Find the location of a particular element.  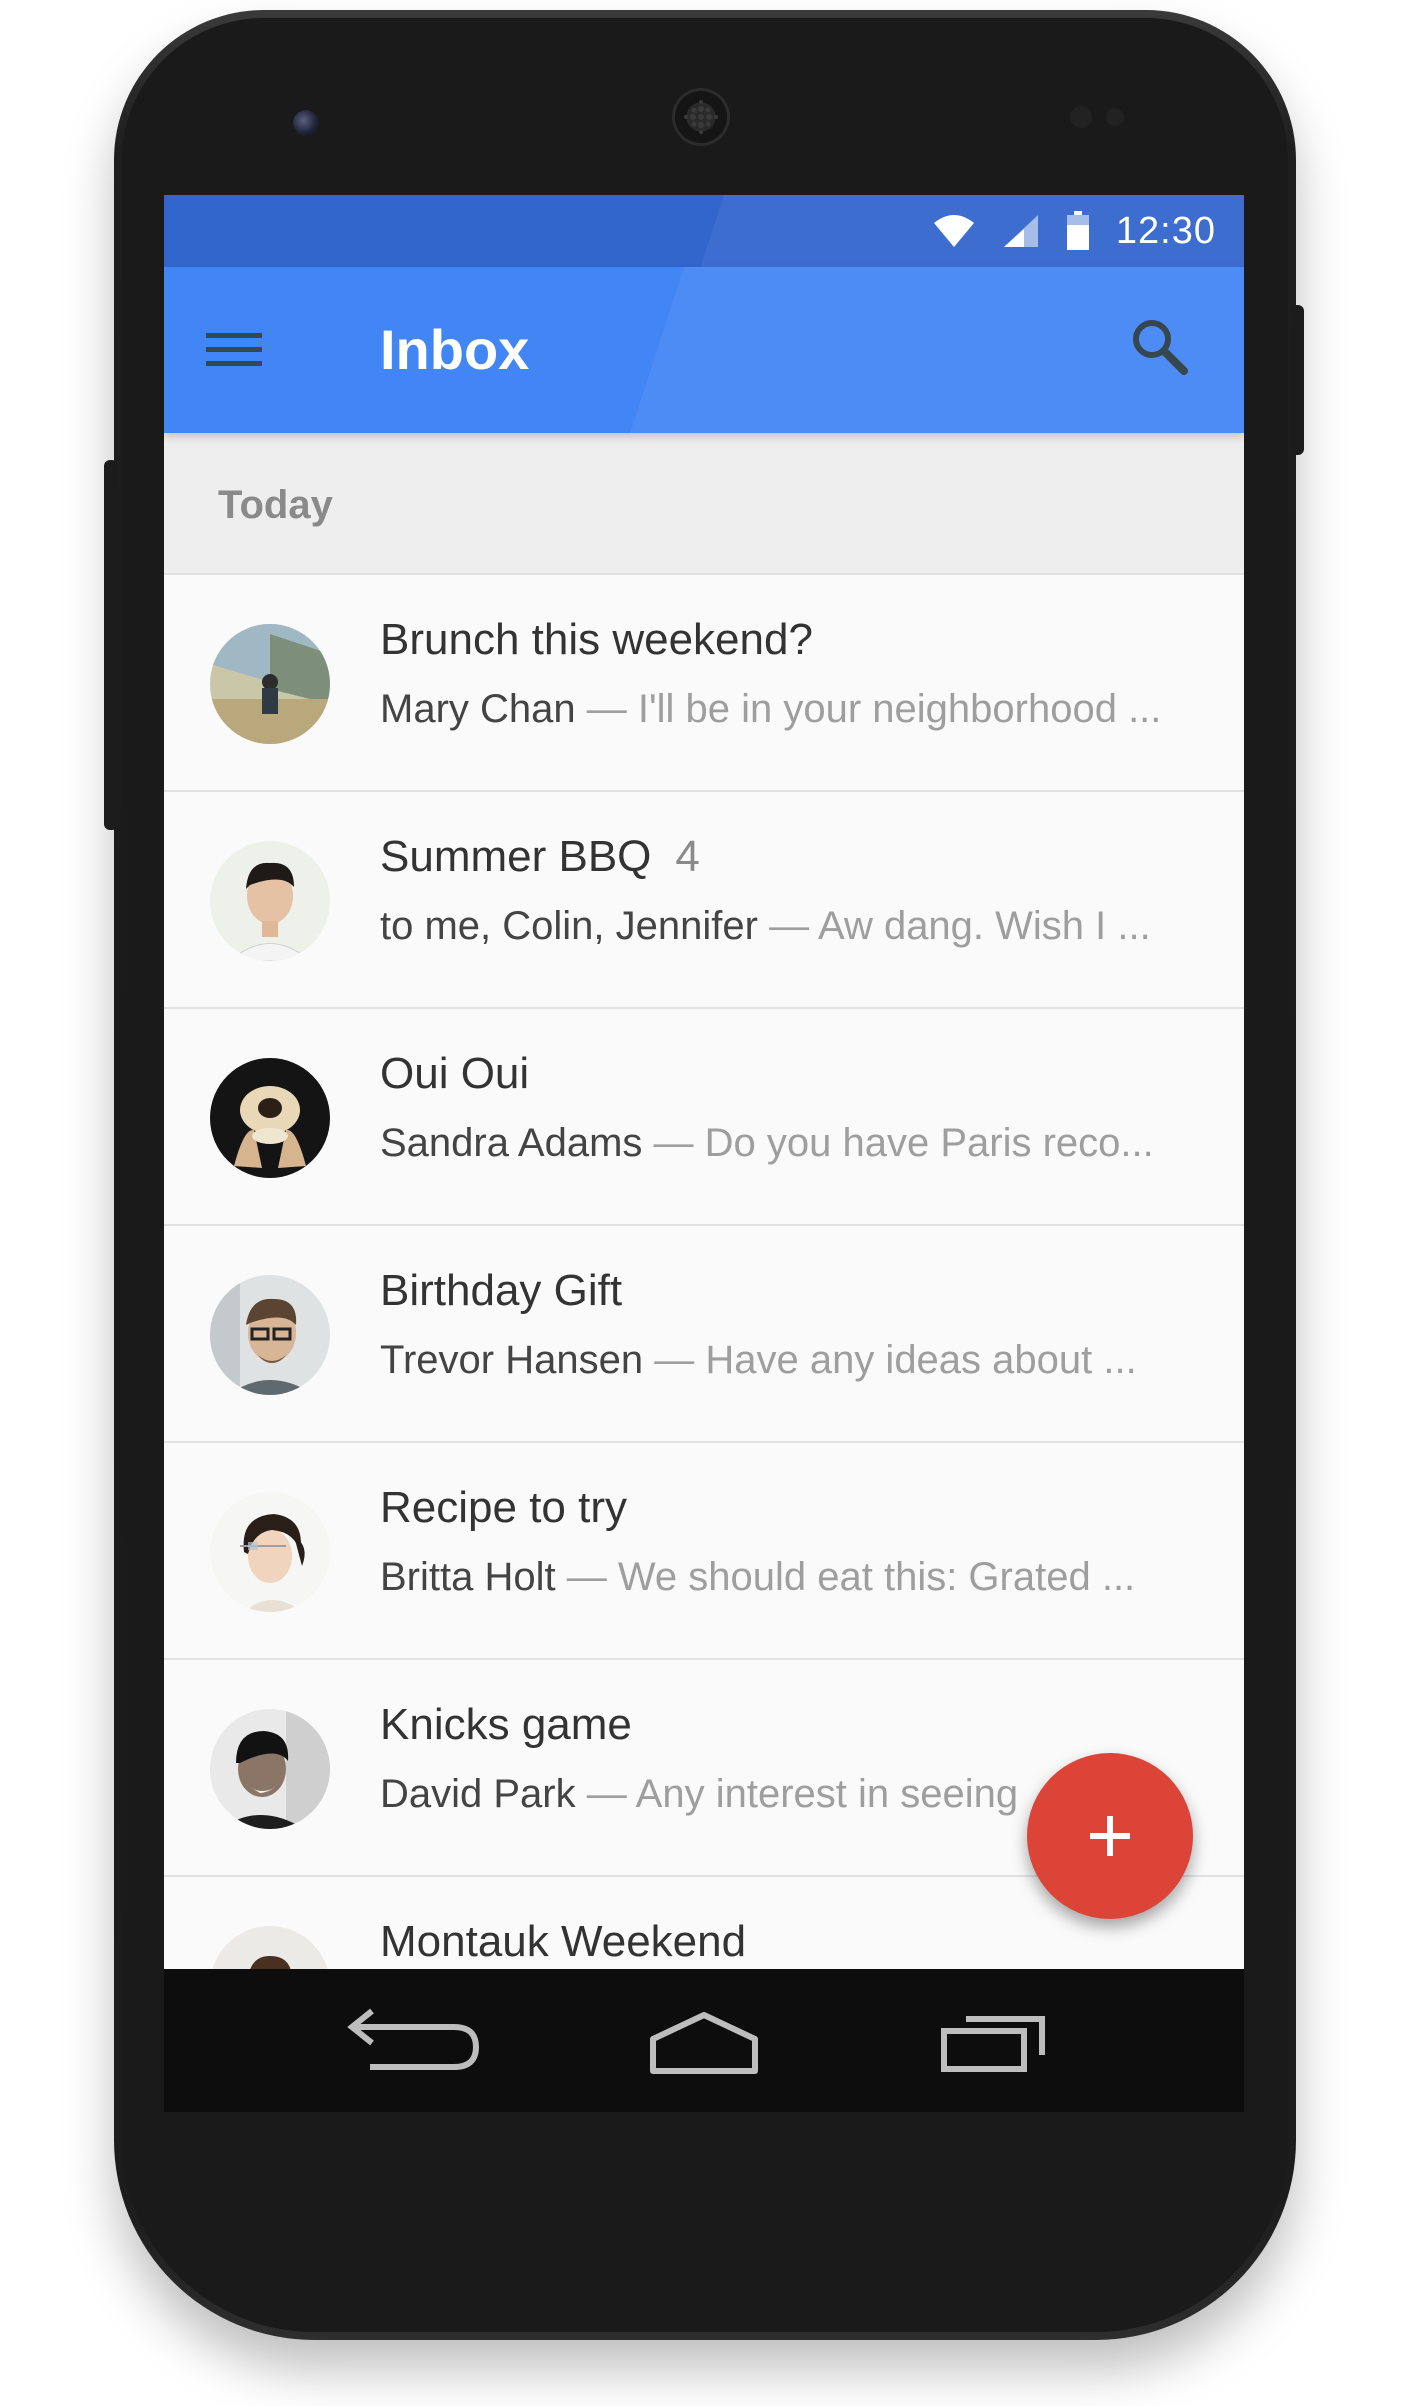

navigation-bar is located at coordinates (704, 2040).